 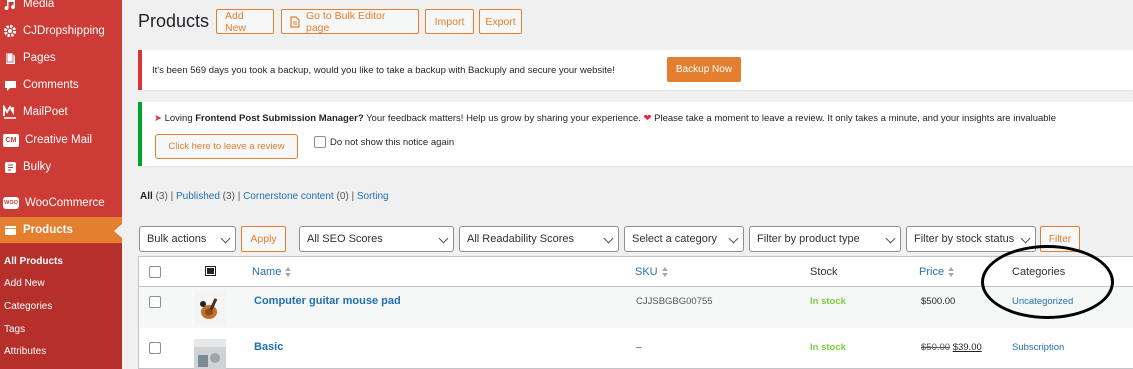 I want to click on product-name-link: Basic, so click(x=268, y=347).